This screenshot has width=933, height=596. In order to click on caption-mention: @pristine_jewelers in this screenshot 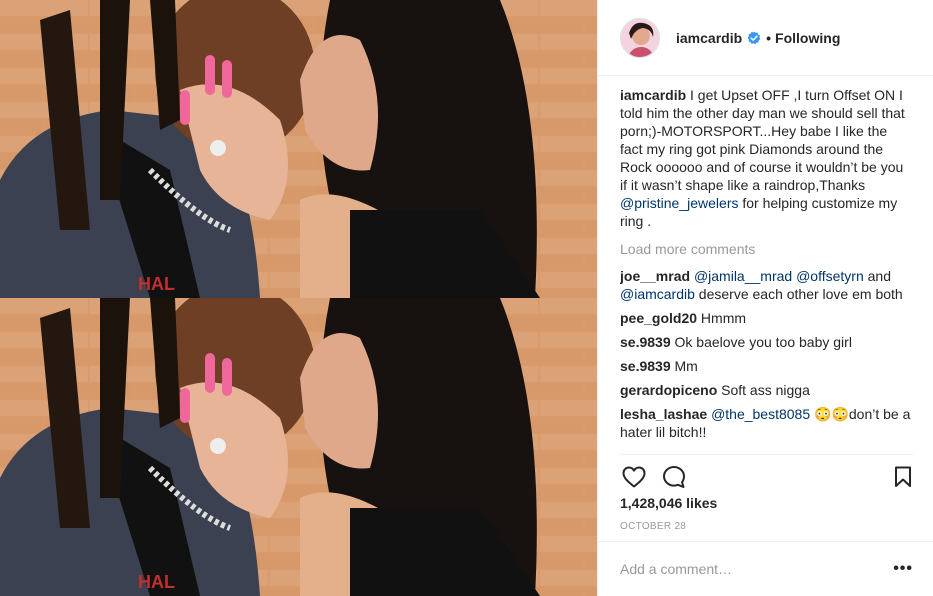, I will do `click(679, 203)`.